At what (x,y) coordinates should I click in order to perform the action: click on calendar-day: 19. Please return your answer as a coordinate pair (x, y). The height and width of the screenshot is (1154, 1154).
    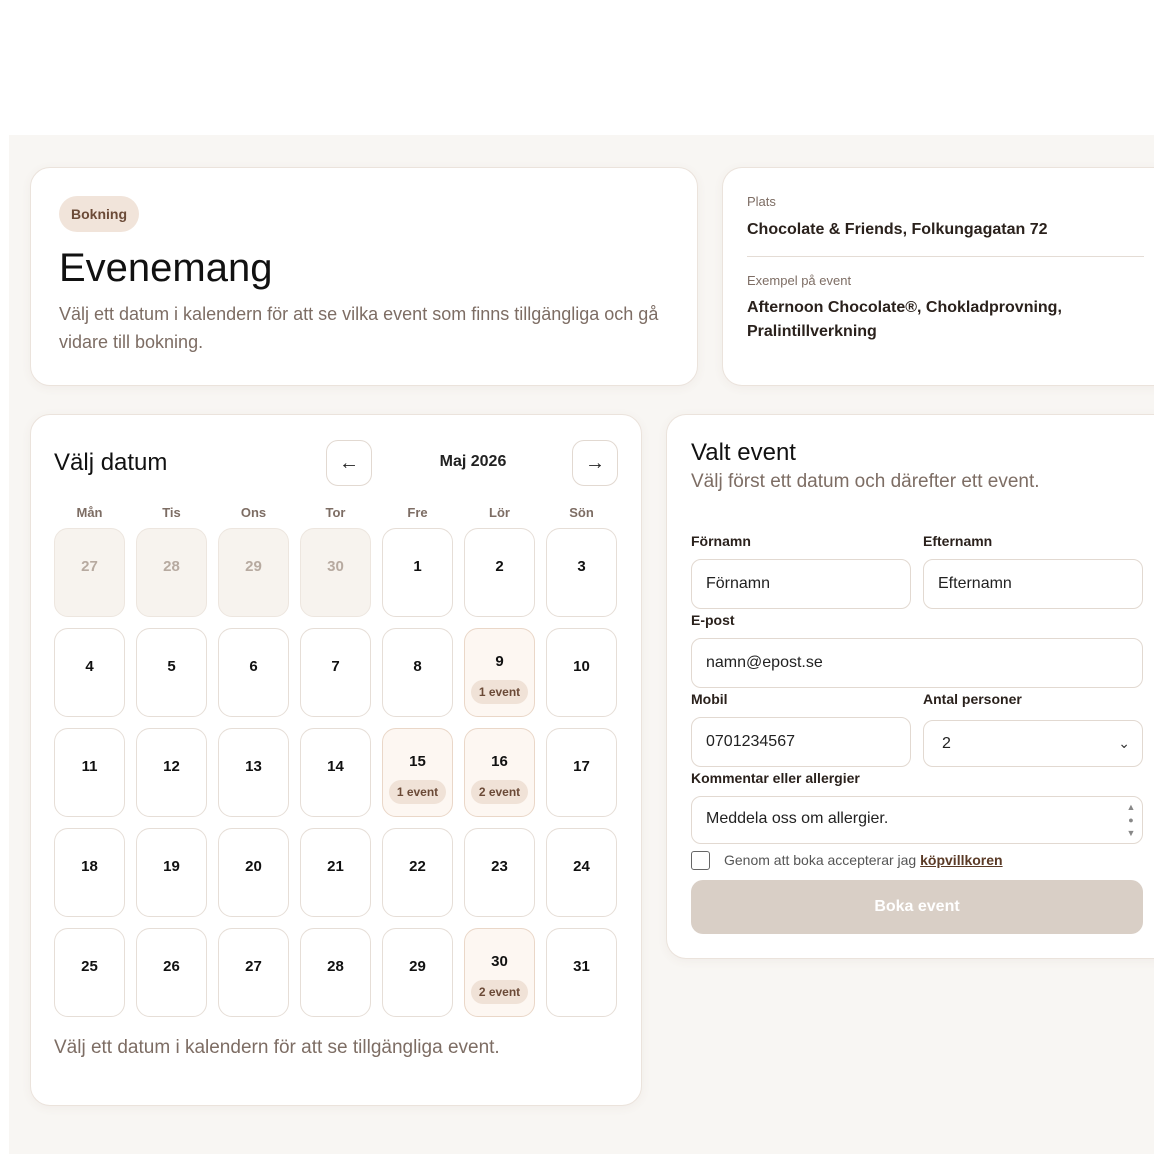
    Looking at the image, I should click on (171, 872).